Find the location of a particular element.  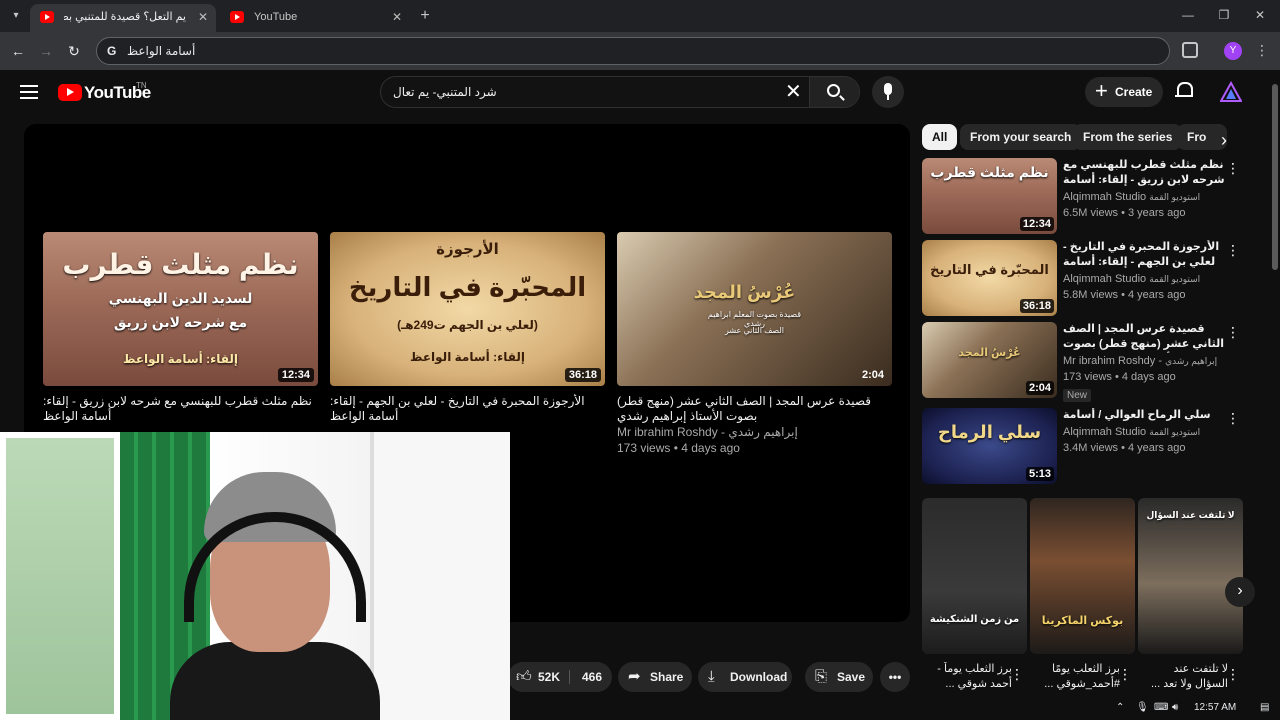

short-thumbnail: لا تلتفت عند السؤال is located at coordinates (1190, 576).